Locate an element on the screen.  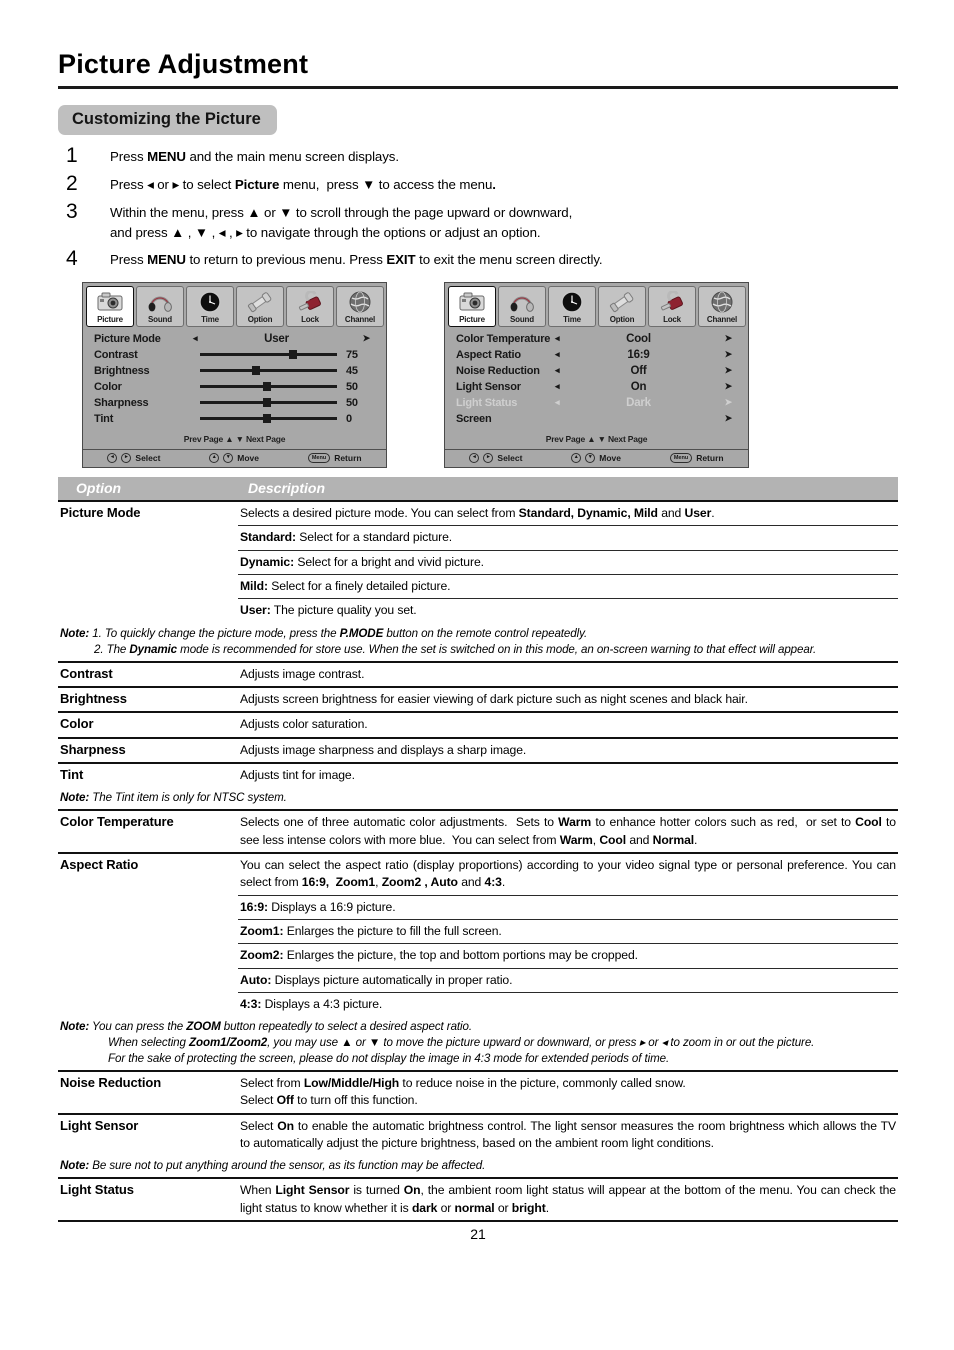
step-number: 3 is located at coordinates (72, 211).